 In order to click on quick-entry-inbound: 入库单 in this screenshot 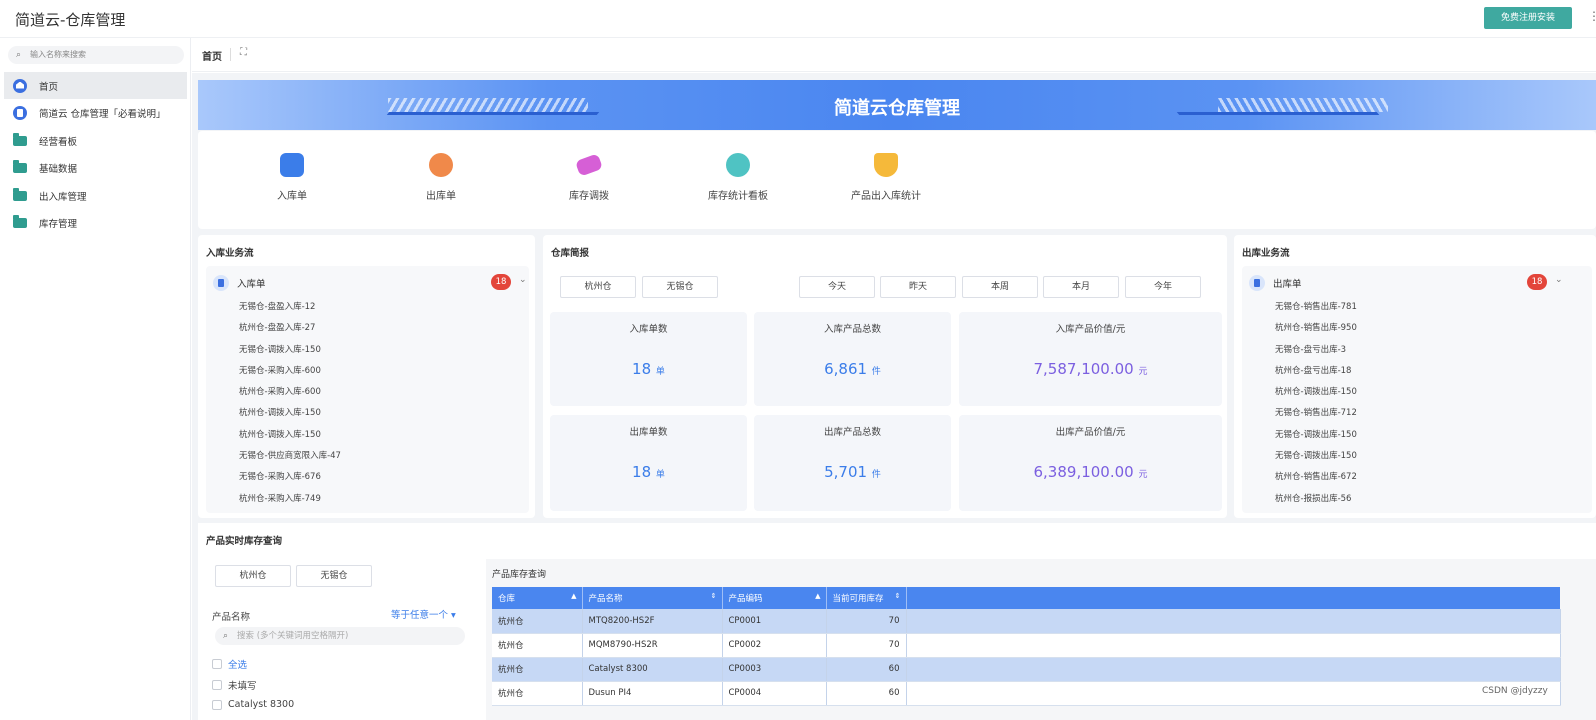, I will do `click(292, 177)`.